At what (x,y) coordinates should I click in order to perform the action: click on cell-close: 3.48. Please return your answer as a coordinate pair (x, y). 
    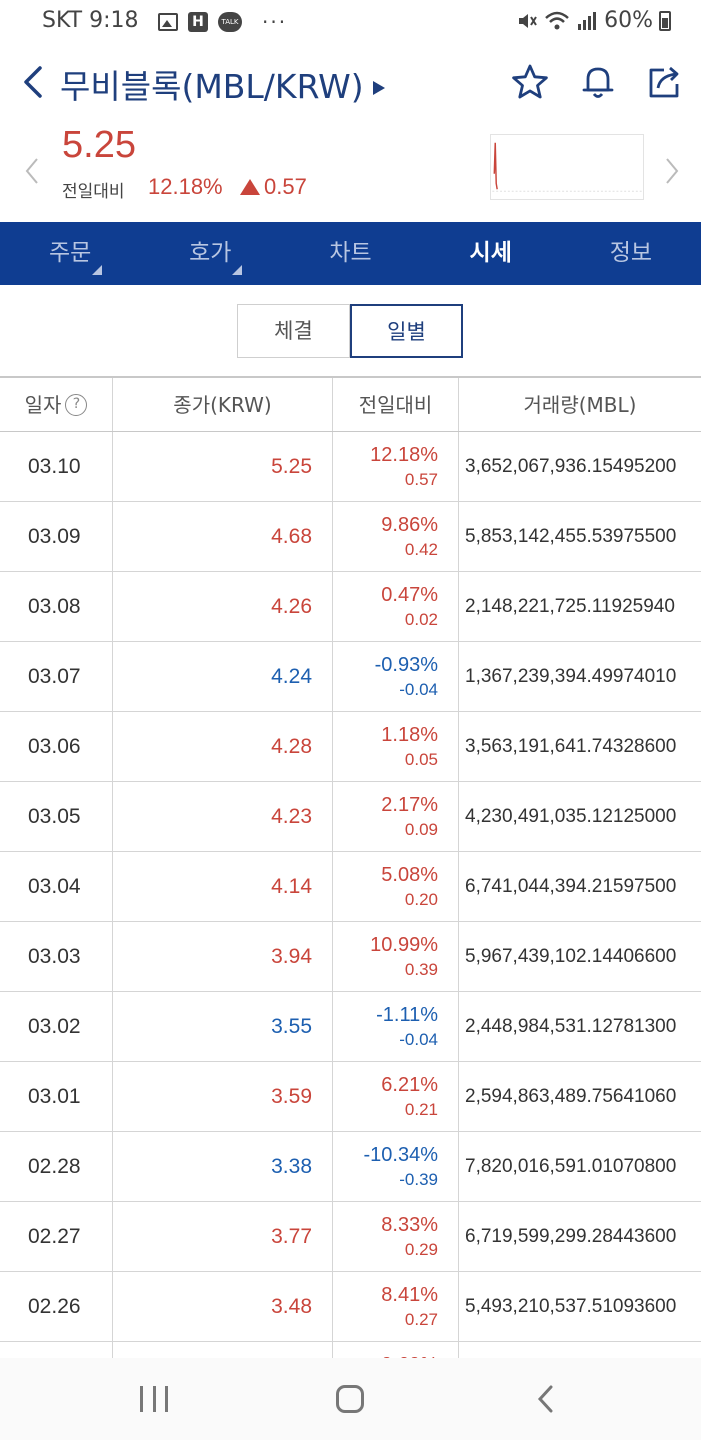
    Looking at the image, I should click on (223, 1306).